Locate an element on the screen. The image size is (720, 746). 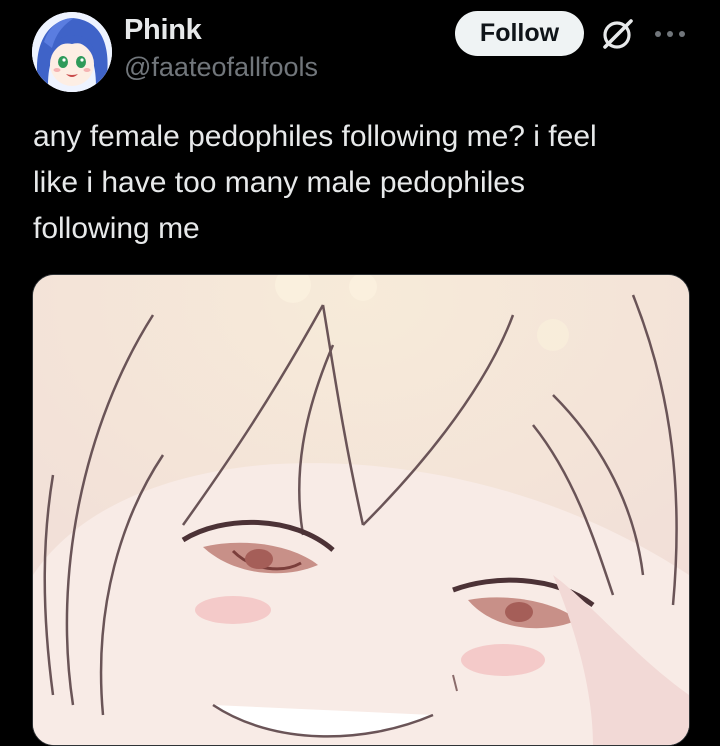
follow-button: Follow is located at coordinates (519, 33).